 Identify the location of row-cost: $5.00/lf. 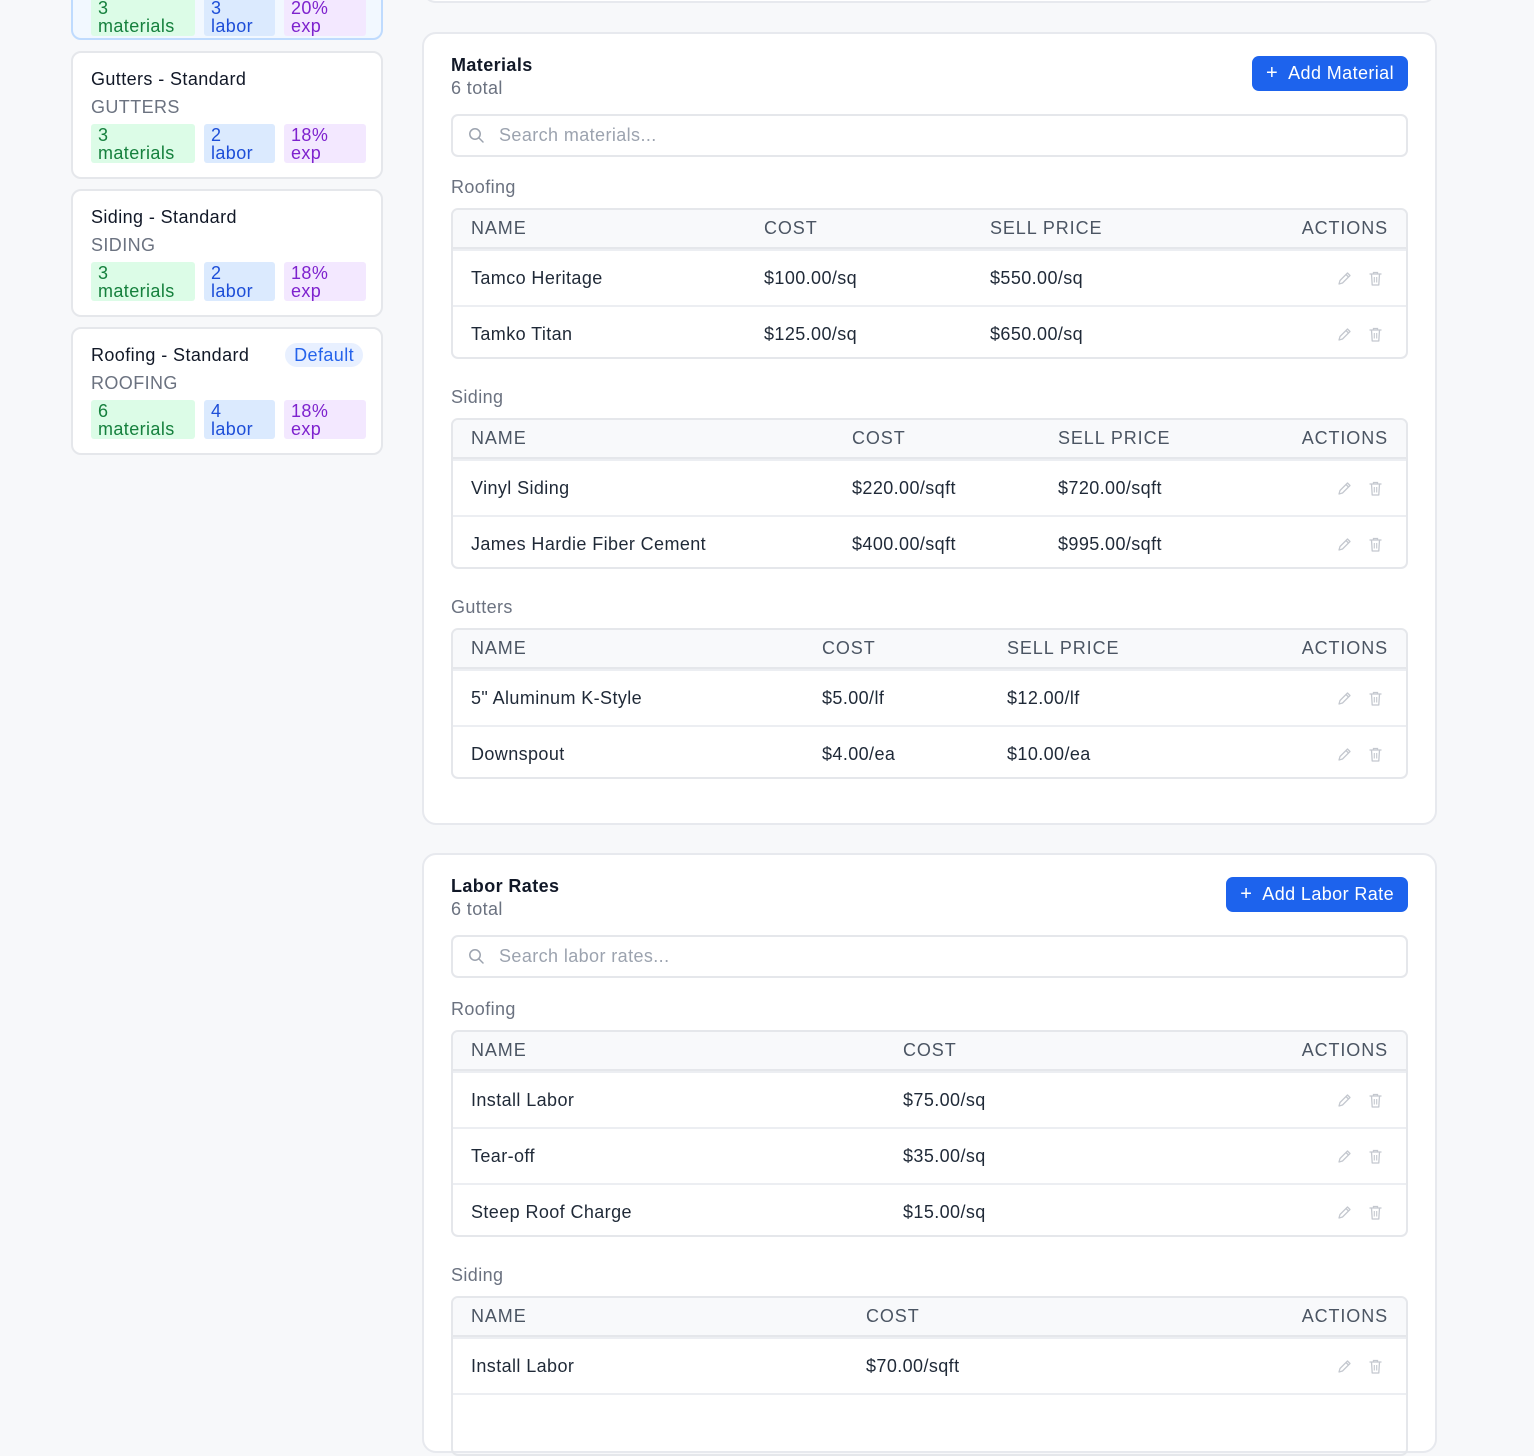
(853, 698).